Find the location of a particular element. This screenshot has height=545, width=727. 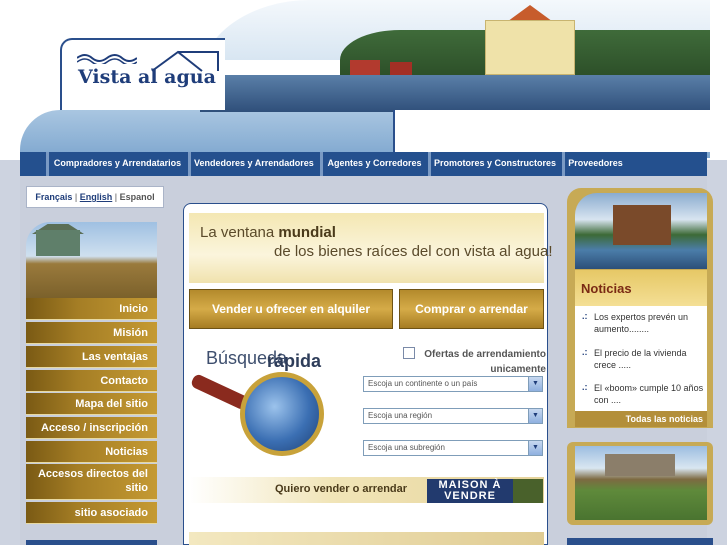

lake-villa-photo is located at coordinates (641, 231).